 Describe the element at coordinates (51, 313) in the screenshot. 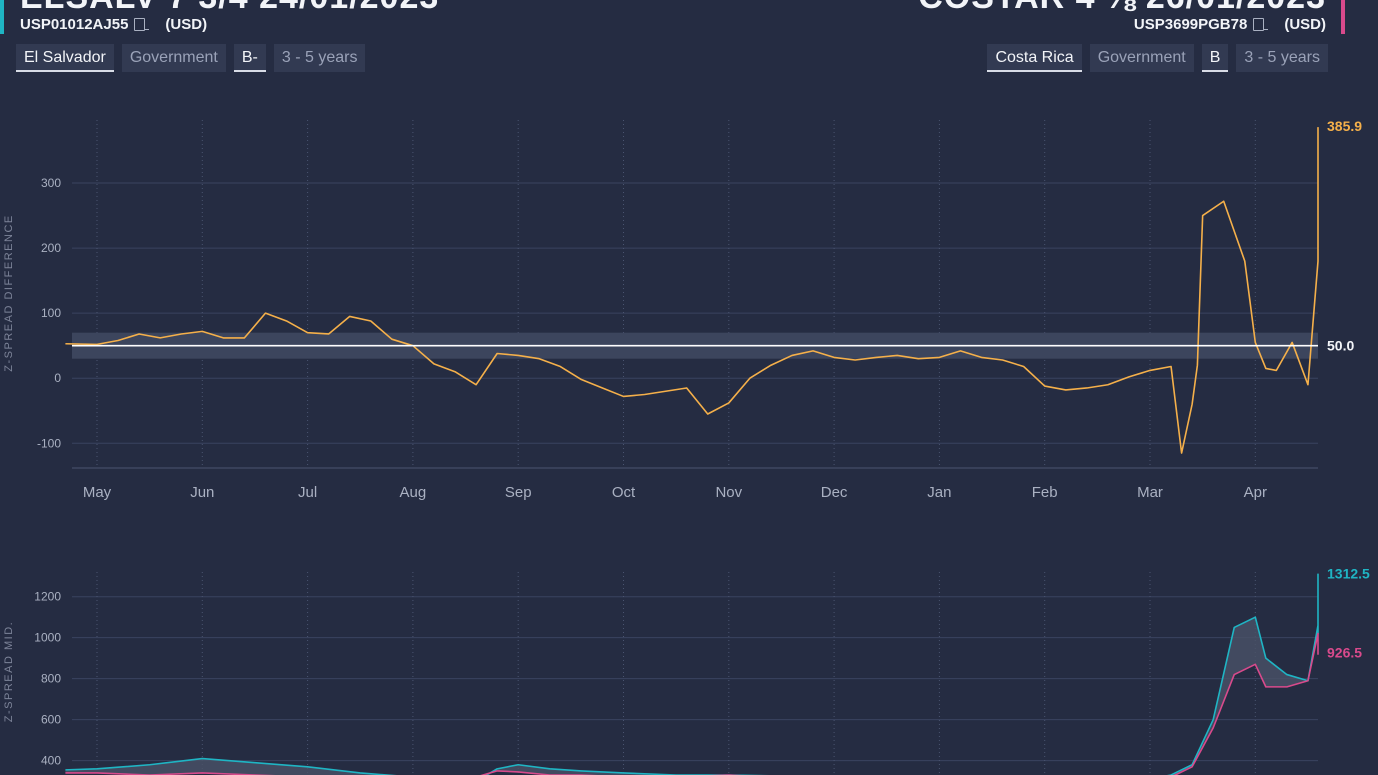

I see `y-tick-label: 100` at that location.